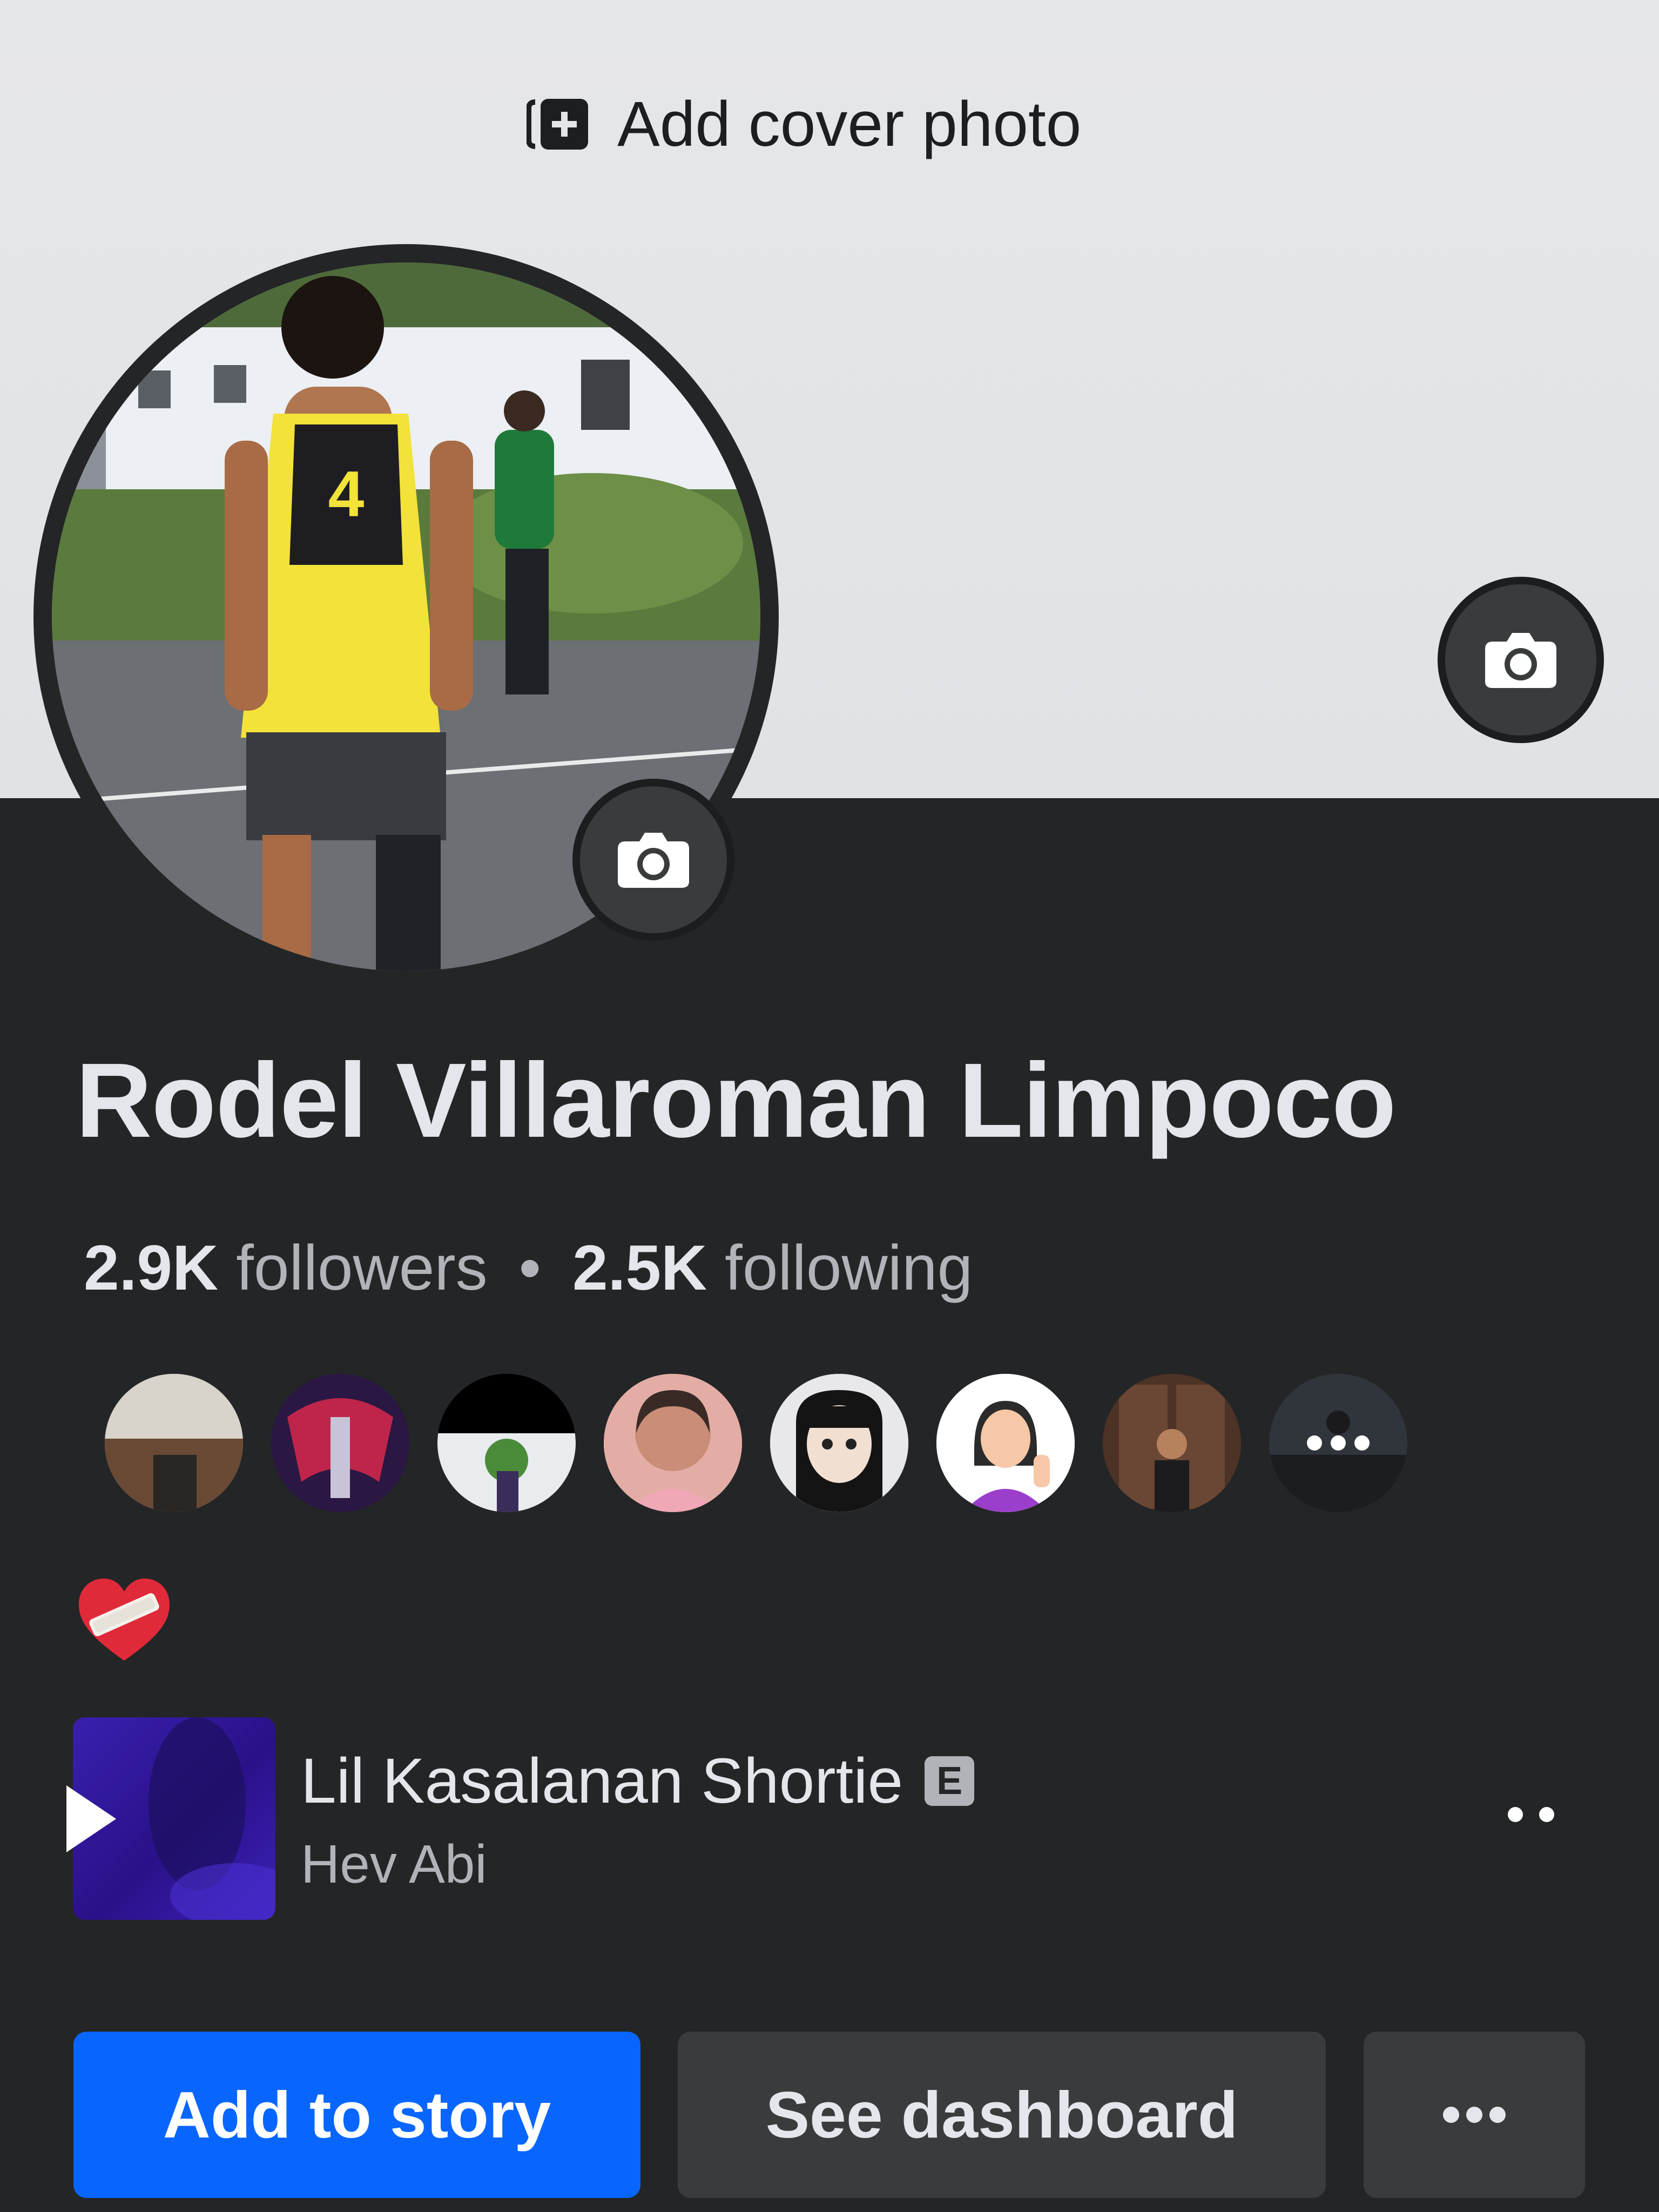  What do you see at coordinates (950, 1781) in the screenshot?
I see `explicit-badge: E` at bounding box center [950, 1781].